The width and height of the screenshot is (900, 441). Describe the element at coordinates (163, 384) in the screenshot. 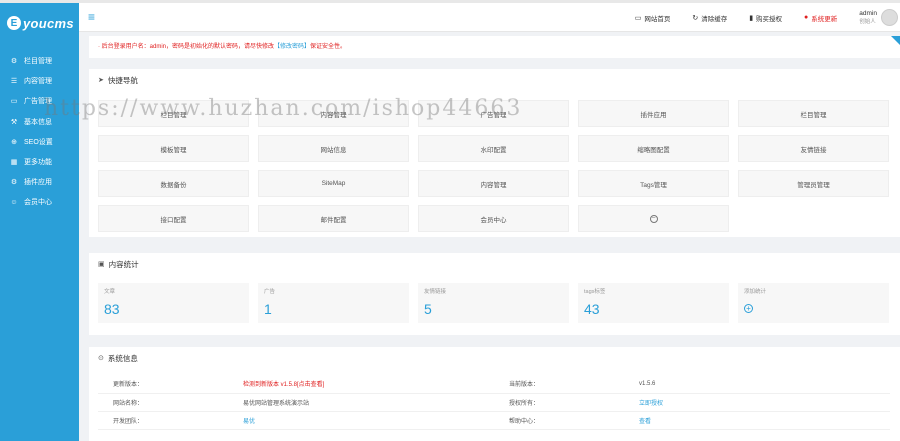

I see `info-key: 更新版本：` at that location.